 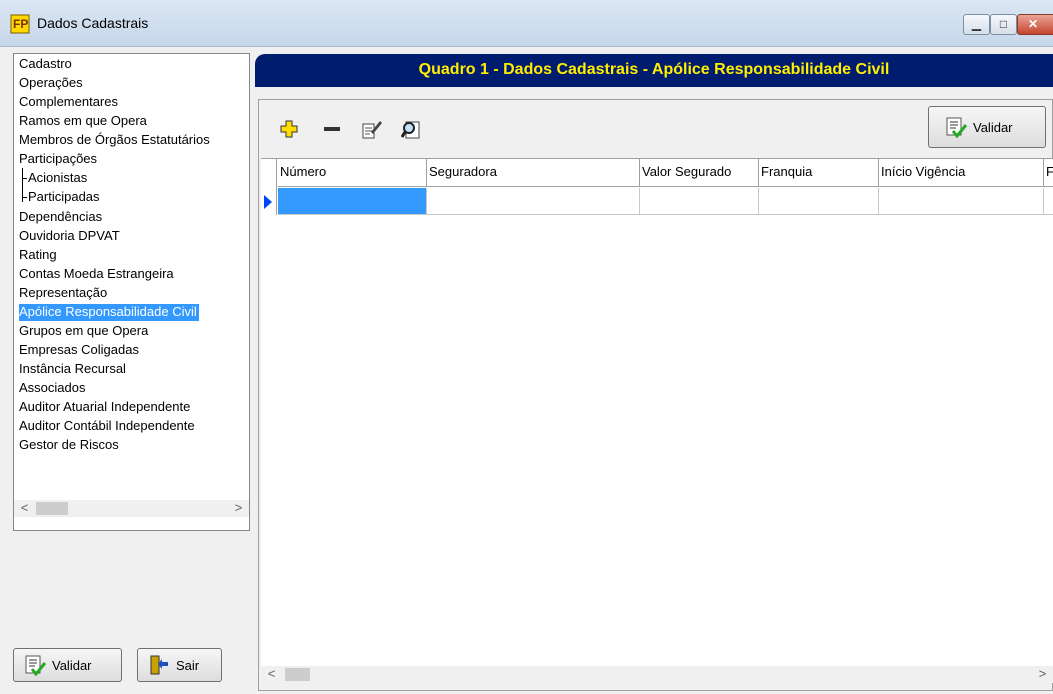 I want to click on remove-icon, so click(x=332, y=129).